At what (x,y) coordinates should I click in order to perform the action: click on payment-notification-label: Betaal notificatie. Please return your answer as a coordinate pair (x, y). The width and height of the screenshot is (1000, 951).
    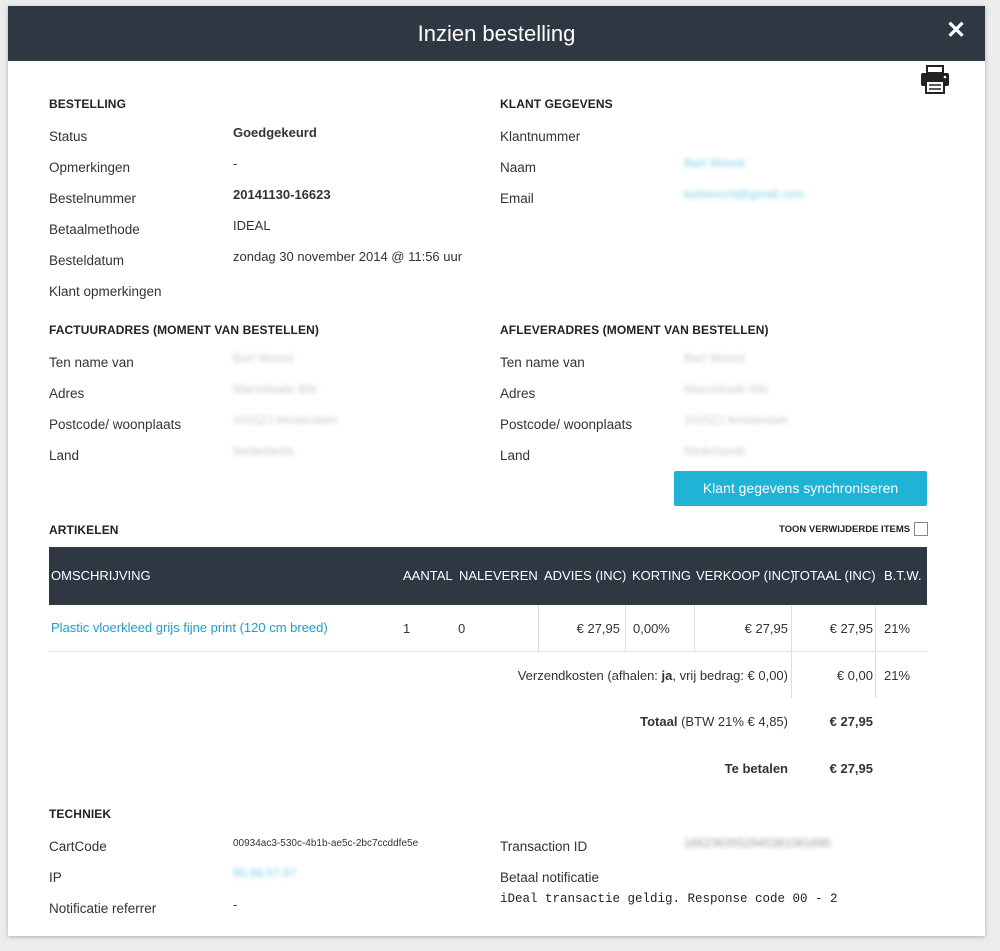
    Looking at the image, I should click on (550, 877).